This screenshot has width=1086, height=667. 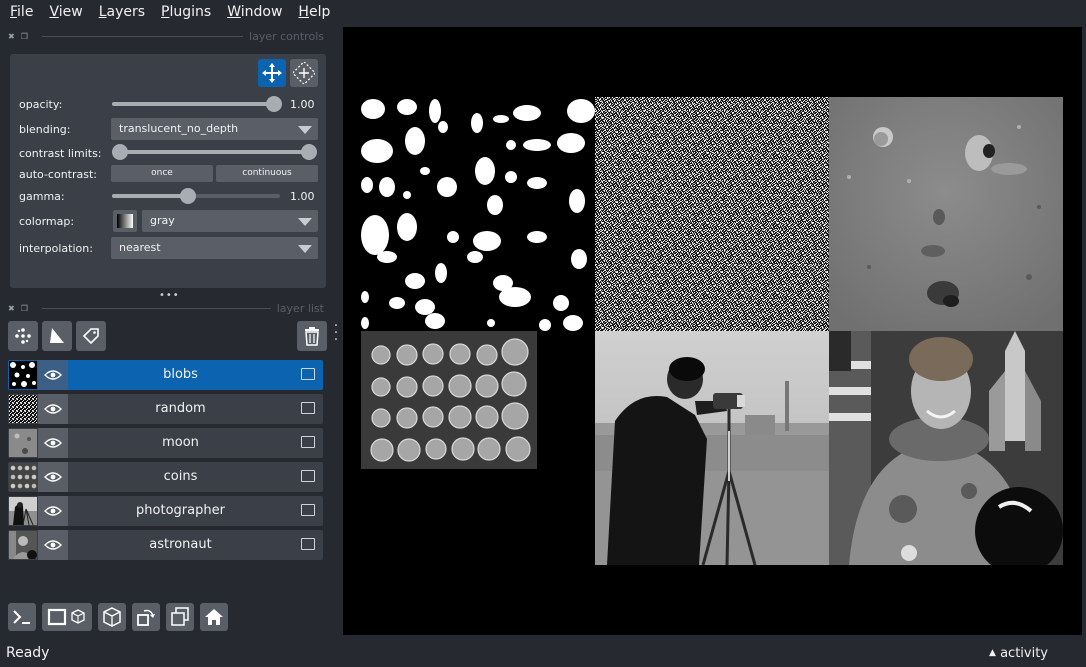 What do you see at coordinates (122, 12) in the screenshot?
I see `menu-layers: Layers` at bounding box center [122, 12].